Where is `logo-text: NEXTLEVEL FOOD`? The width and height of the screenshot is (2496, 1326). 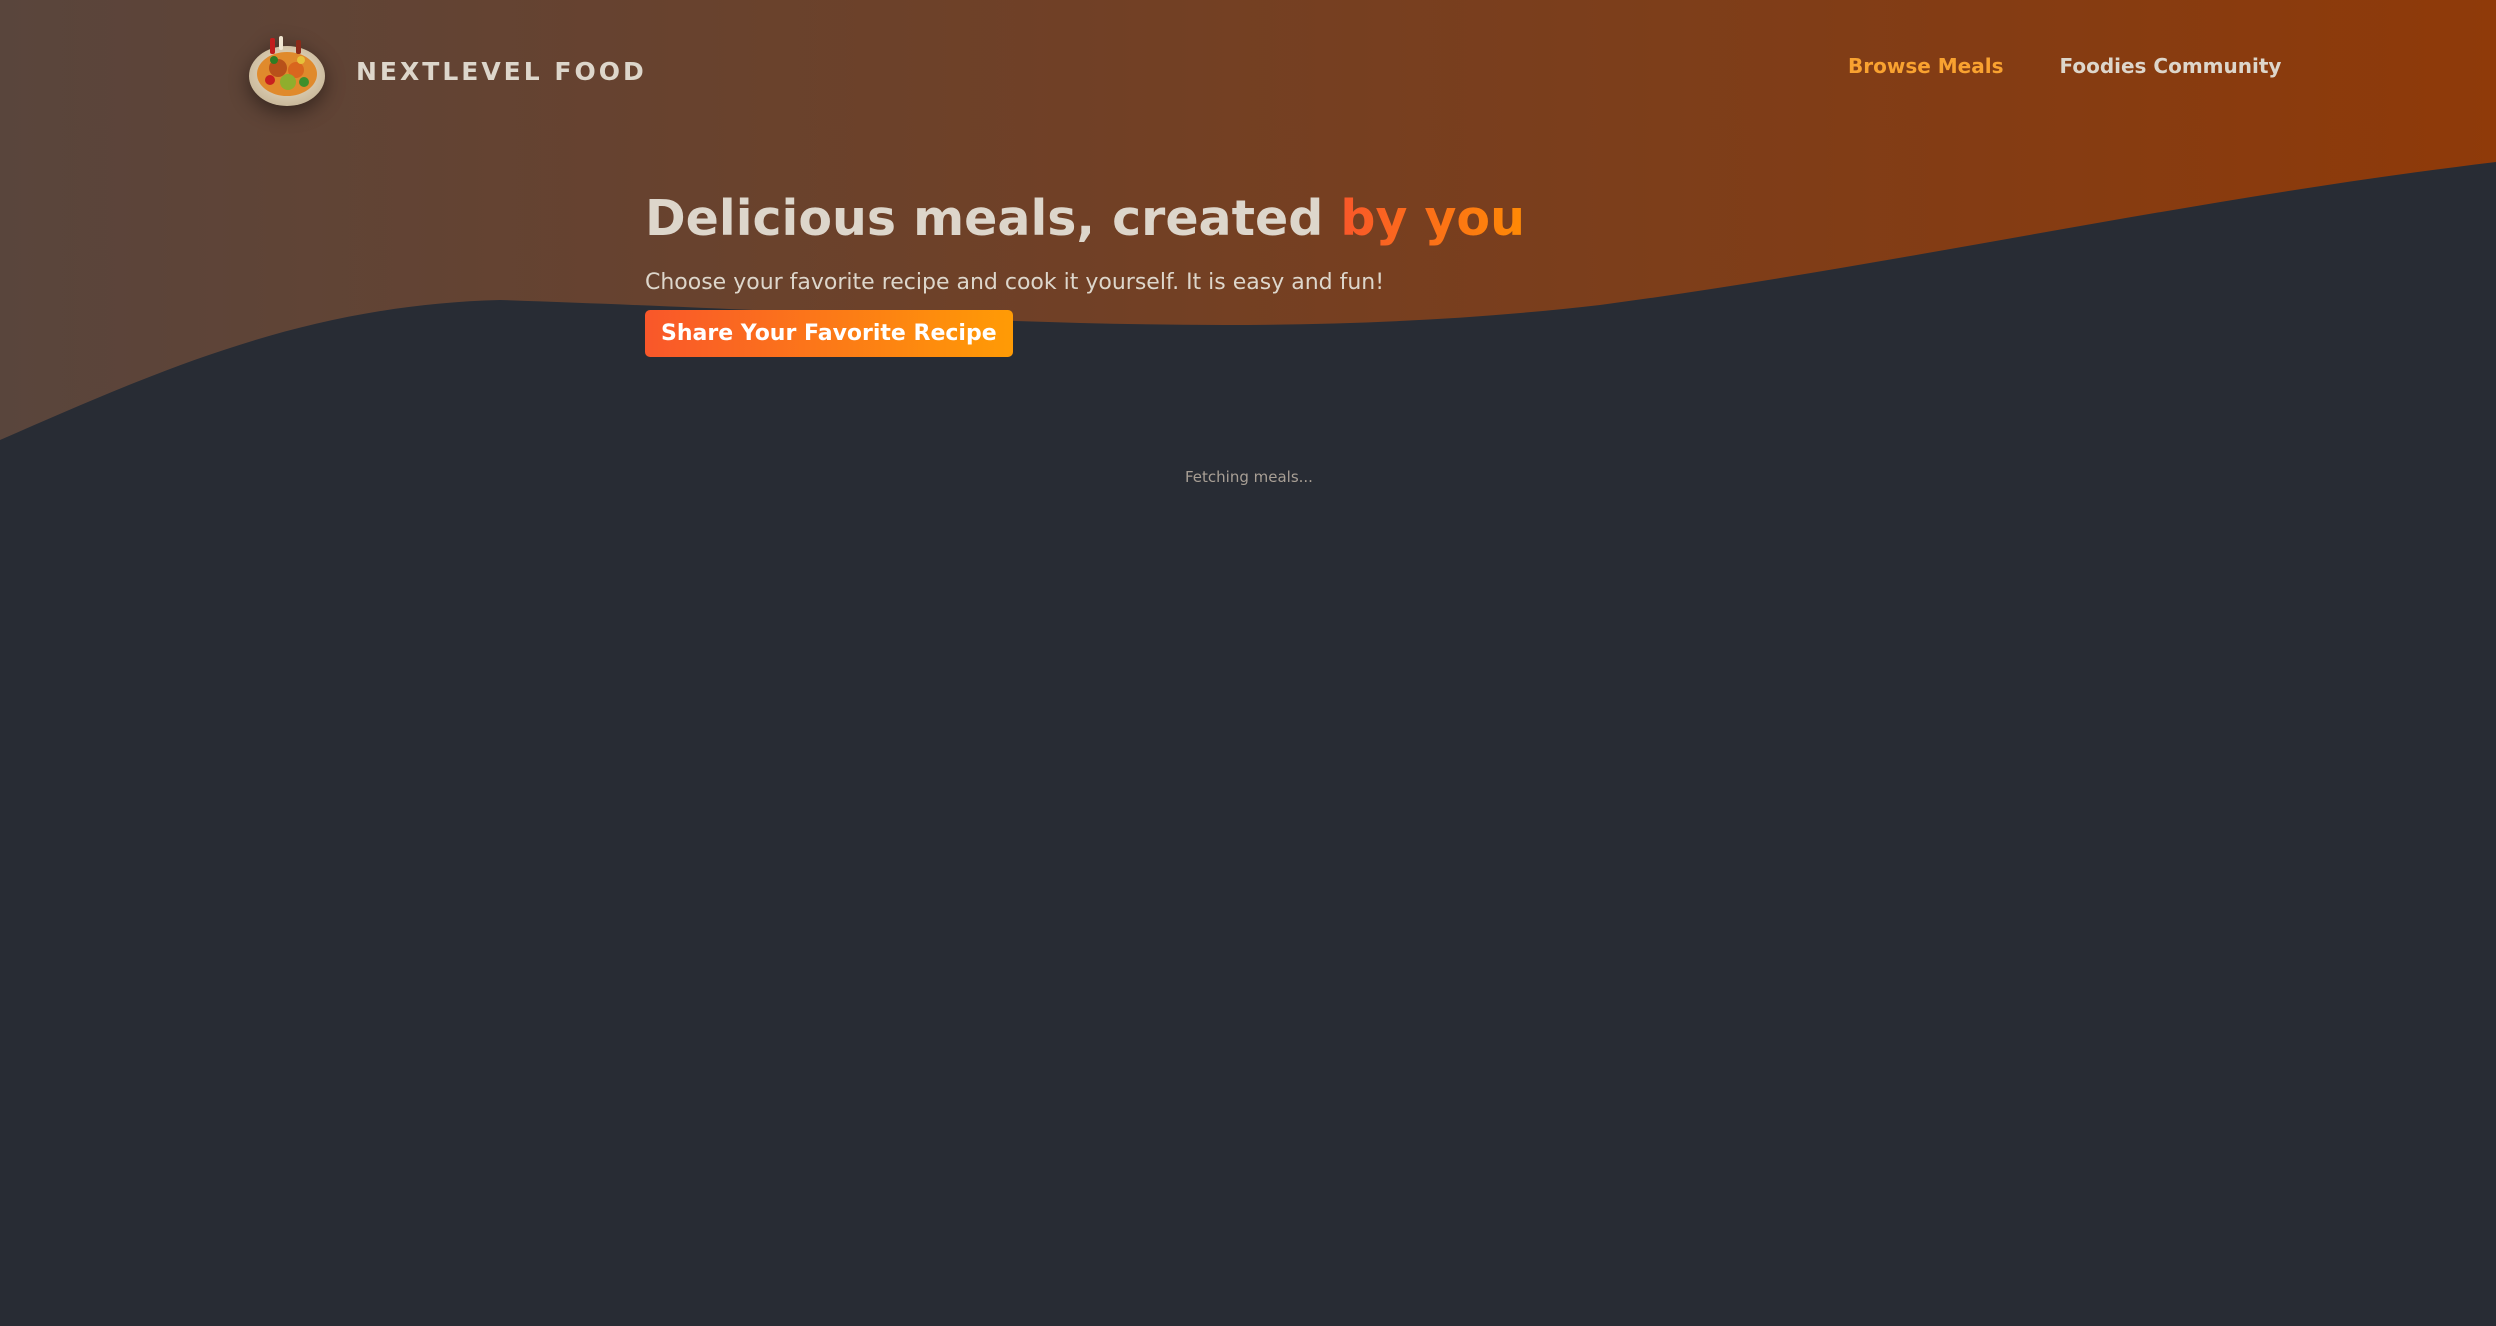 logo-text: NEXTLEVEL FOOD is located at coordinates (501, 71).